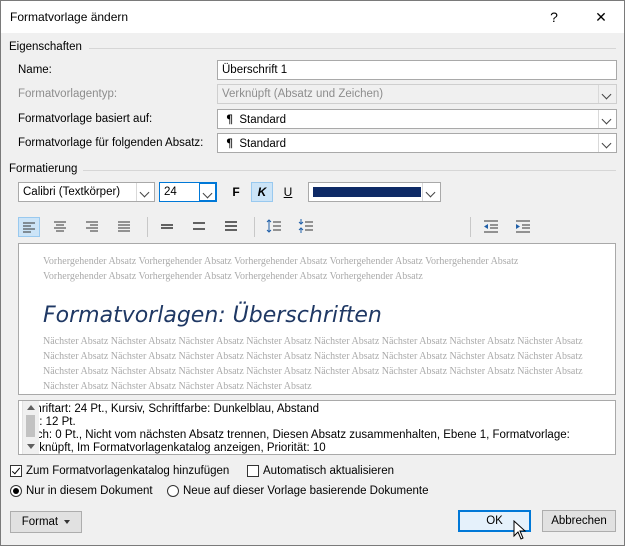 The image size is (625, 546). Describe the element at coordinates (29, 227) in the screenshot. I see `align-left-icon` at that location.